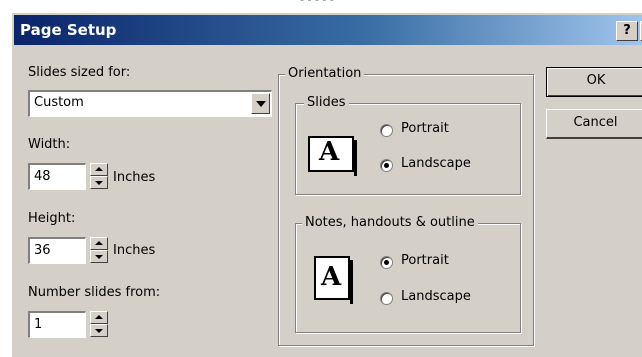  I want to click on slides-landscape-radio, so click(386, 165).